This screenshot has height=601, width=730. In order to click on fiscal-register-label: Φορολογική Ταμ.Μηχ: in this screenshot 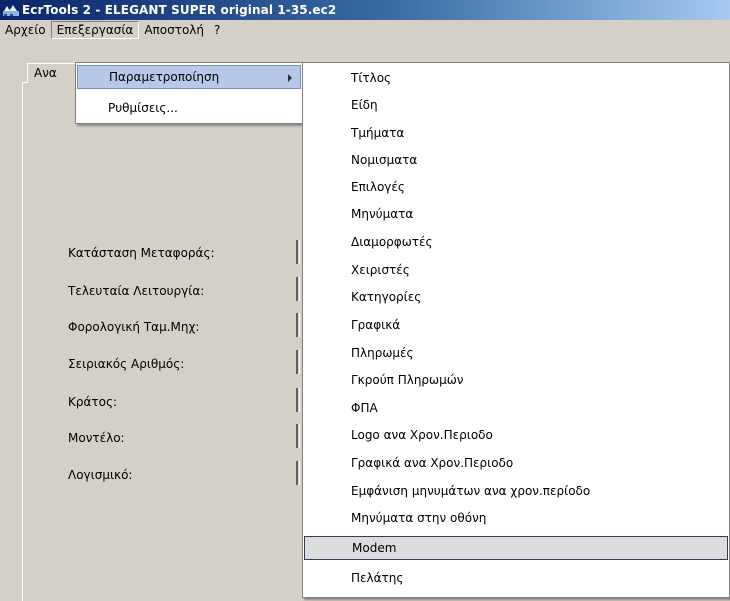, I will do `click(134, 327)`.